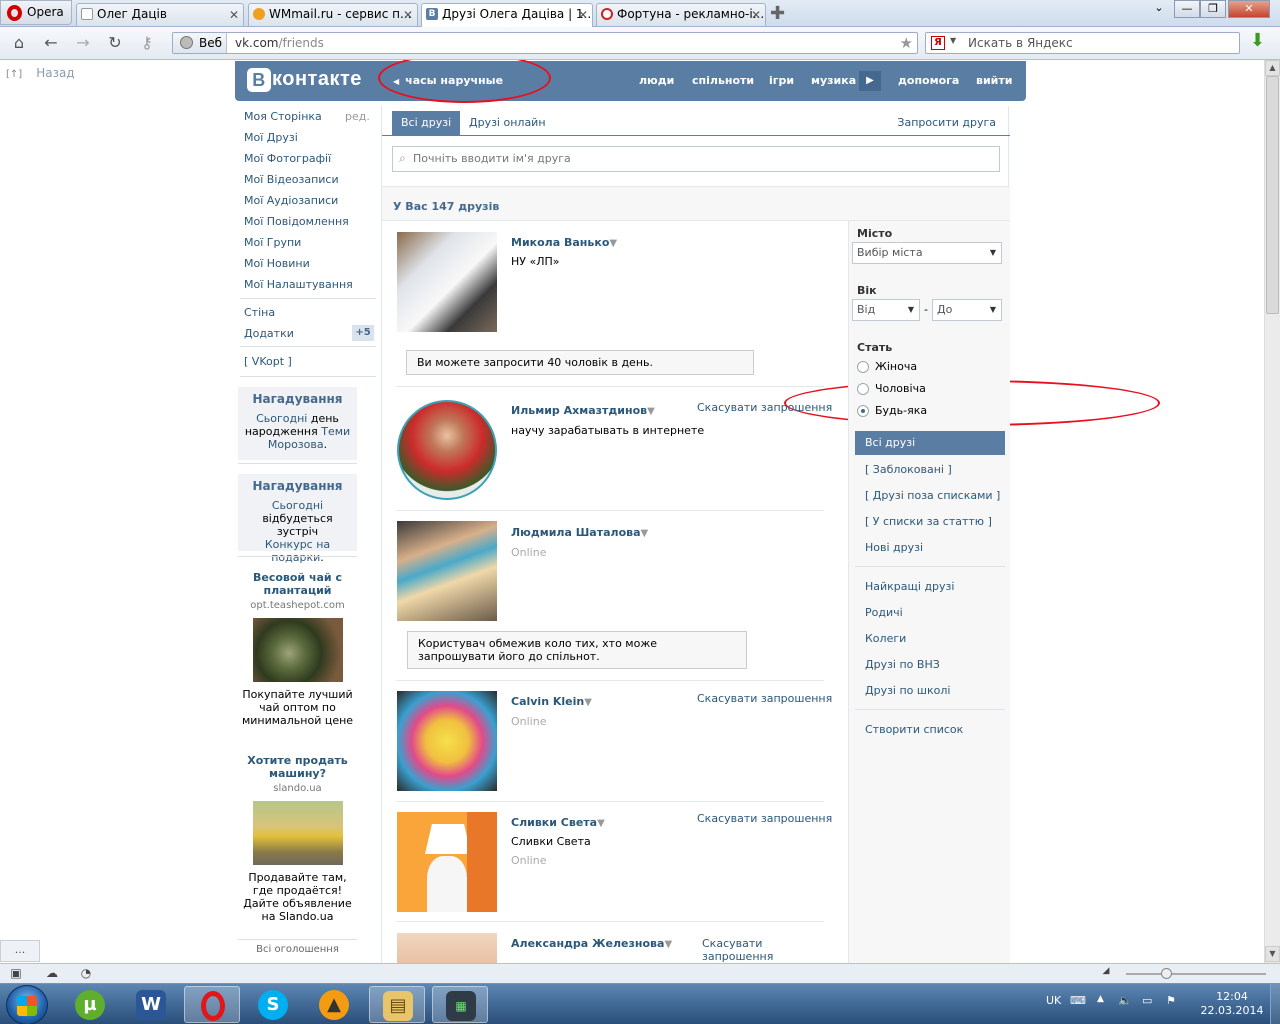 The height and width of the screenshot is (1024, 1280). I want to click on menu-my-messages: Мої Повідомлення, so click(296, 221).